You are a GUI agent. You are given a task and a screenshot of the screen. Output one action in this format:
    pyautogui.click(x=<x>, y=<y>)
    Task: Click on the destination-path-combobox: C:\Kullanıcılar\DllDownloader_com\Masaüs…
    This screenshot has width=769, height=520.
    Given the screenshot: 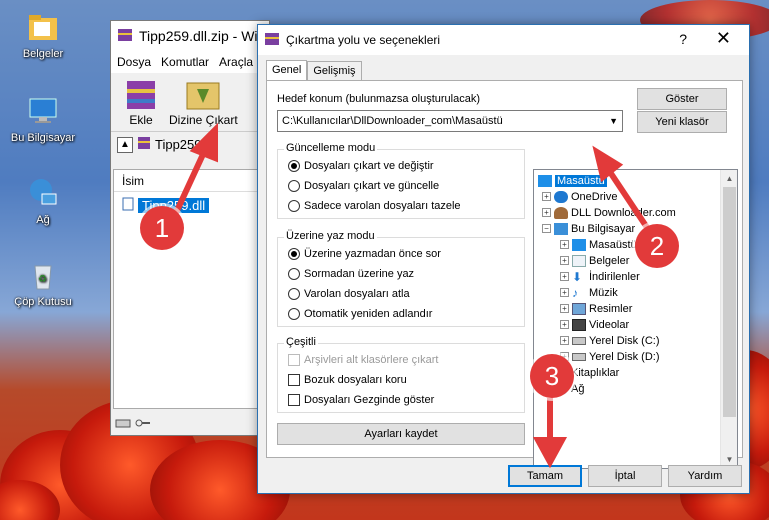 What is the action you would take?
    pyautogui.click(x=450, y=121)
    